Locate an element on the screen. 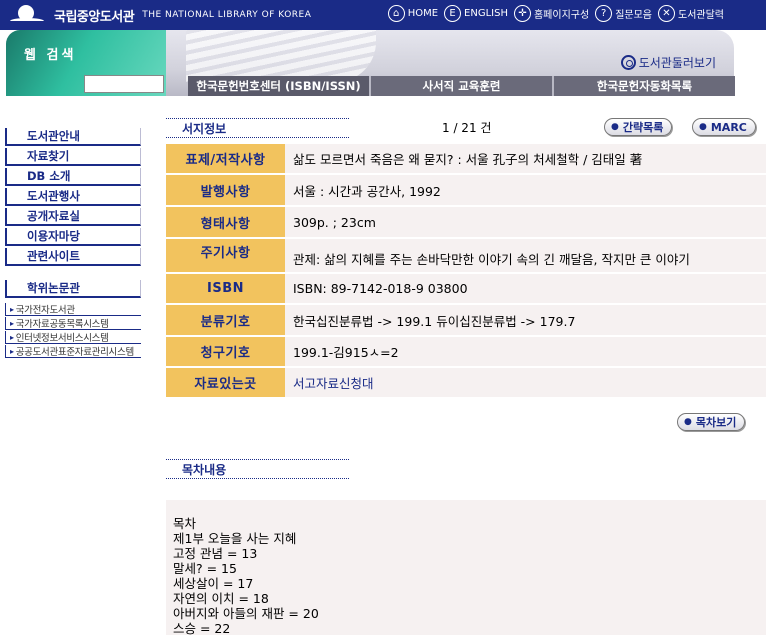 This screenshot has width=766, height=635. field-label: 발행사항 is located at coordinates (225, 190).